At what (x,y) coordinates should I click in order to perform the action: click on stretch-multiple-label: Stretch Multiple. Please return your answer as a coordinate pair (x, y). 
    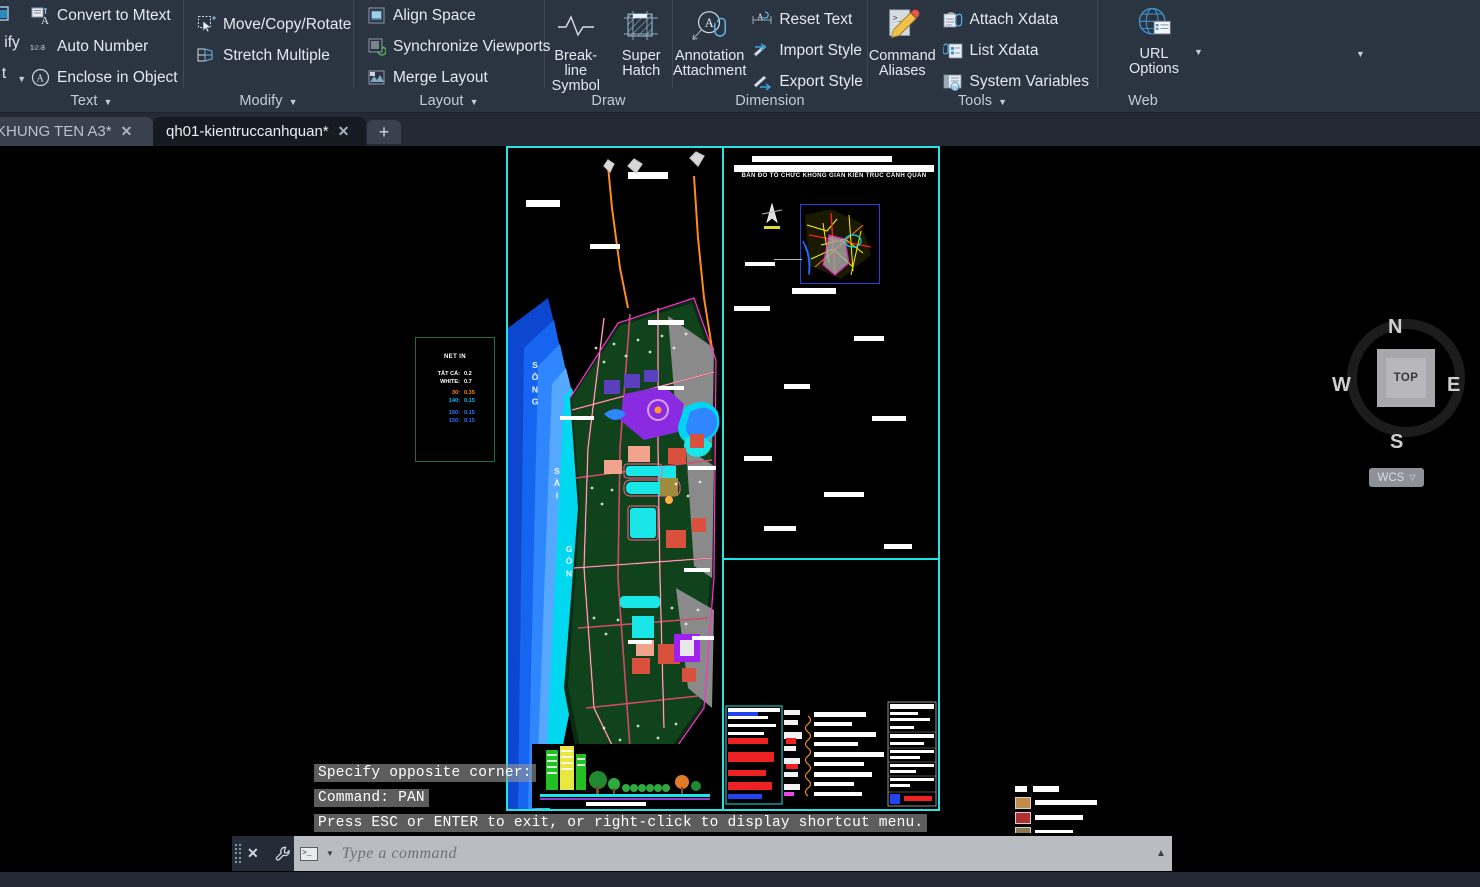
    Looking at the image, I should click on (276, 55).